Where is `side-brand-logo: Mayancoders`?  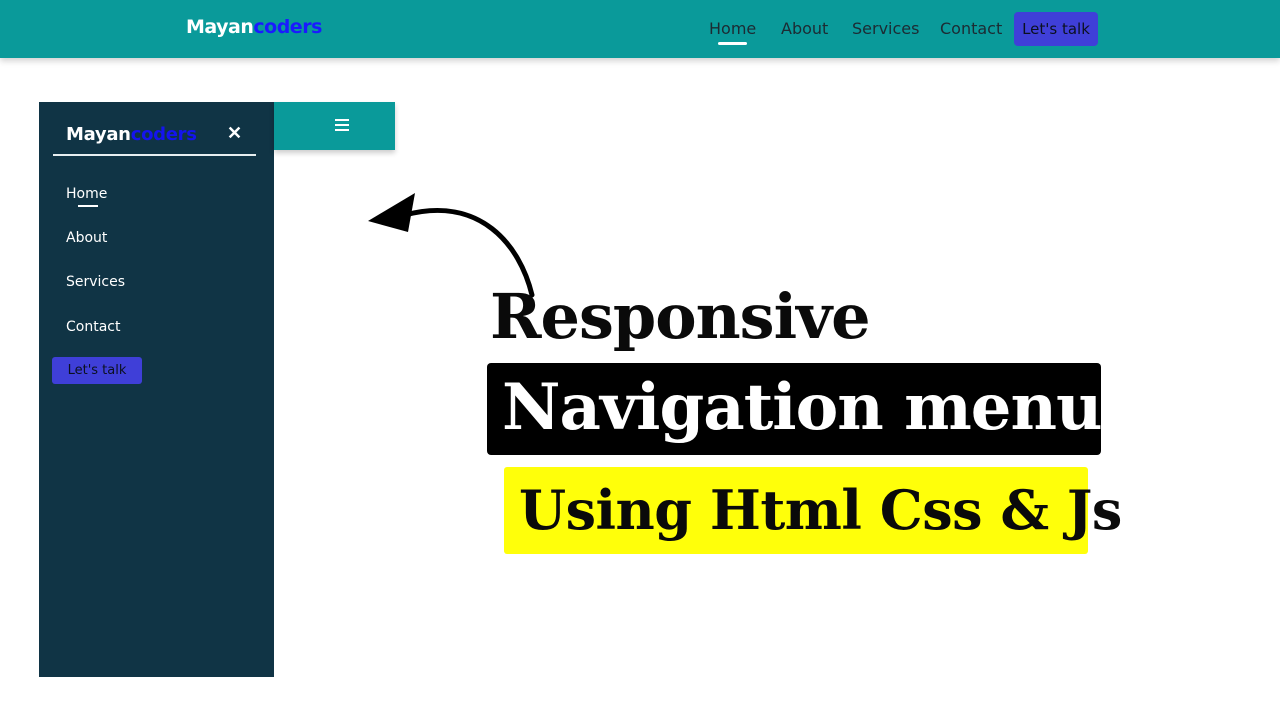
side-brand-logo: Mayancoders is located at coordinates (131, 134).